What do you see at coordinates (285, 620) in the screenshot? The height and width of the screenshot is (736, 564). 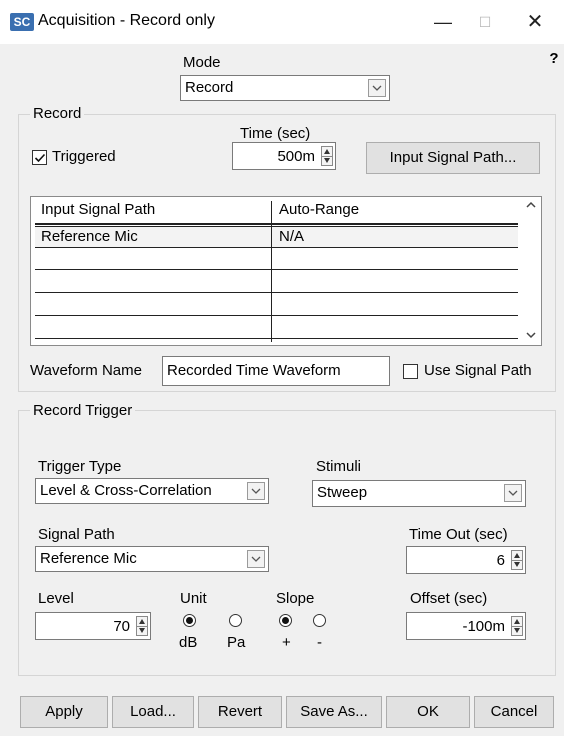 I see `slope-plus-radio` at bounding box center [285, 620].